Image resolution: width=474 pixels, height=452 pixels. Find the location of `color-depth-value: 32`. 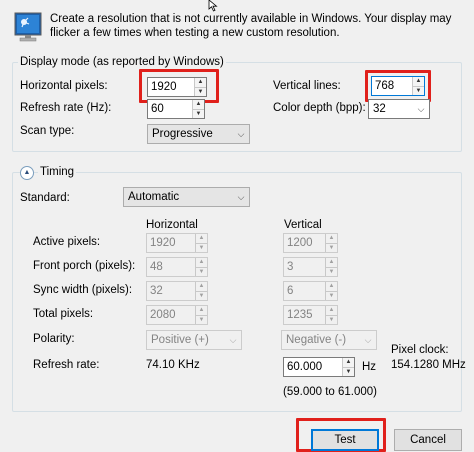

color-depth-value: 32 is located at coordinates (379, 109).